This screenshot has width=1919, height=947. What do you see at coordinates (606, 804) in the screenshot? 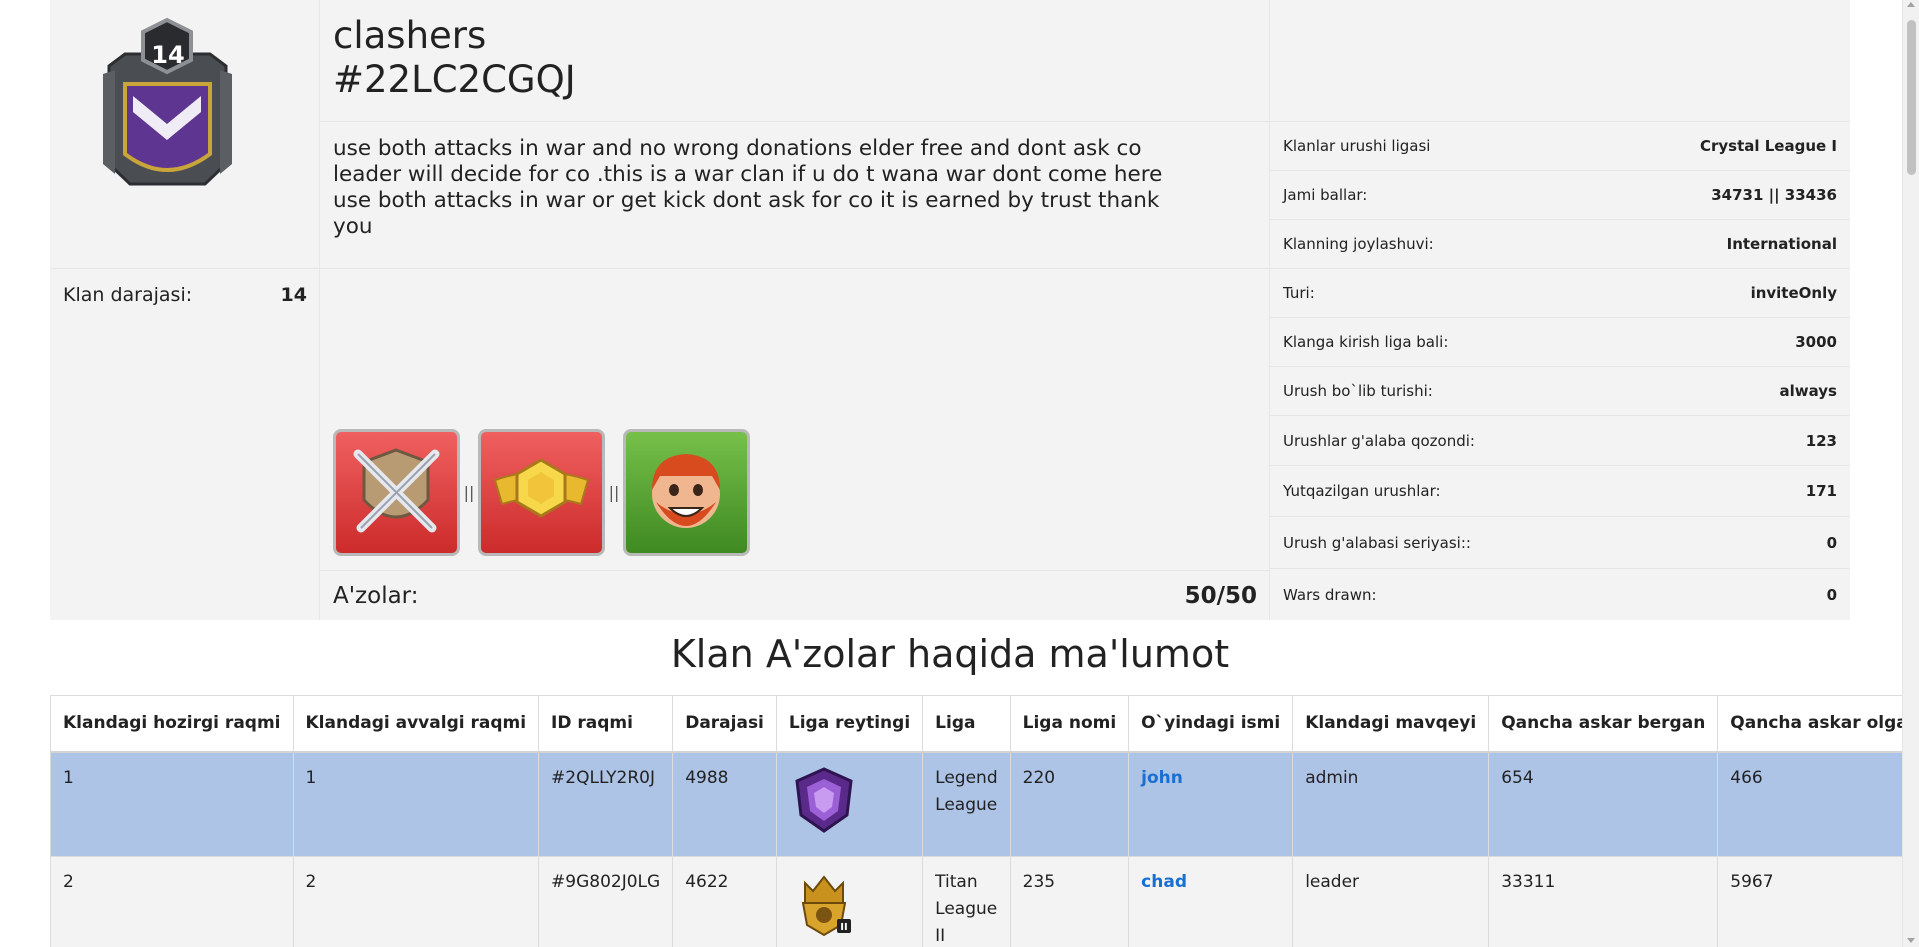
I see `cell-player-id: #2QLLY2R0J` at bounding box center [606, 804].